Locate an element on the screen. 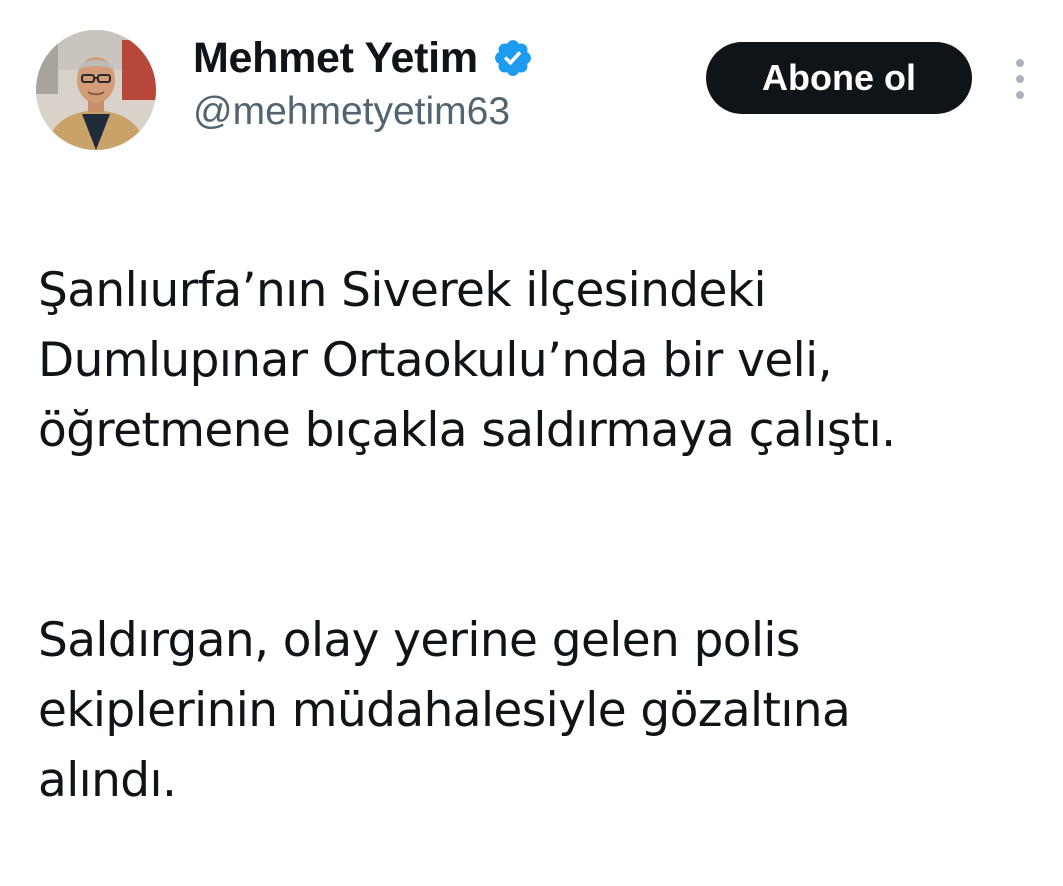 Image resolution: width=1063 pixels, height=886 pixels. author-handle: @mehmetyetim63 is located at coordinates (351, 112).